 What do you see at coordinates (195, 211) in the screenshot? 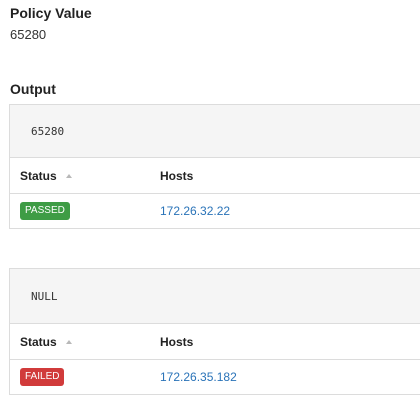
I see `host-link: 172.26.32.22` at bounding box center [195, 211].